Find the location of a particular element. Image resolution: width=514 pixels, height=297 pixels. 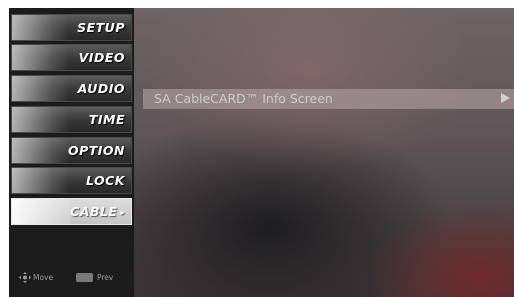

submenu-item-sa-cablecard-info: SA CableCARD™ Info Screen is located at coordinates (328, 99).